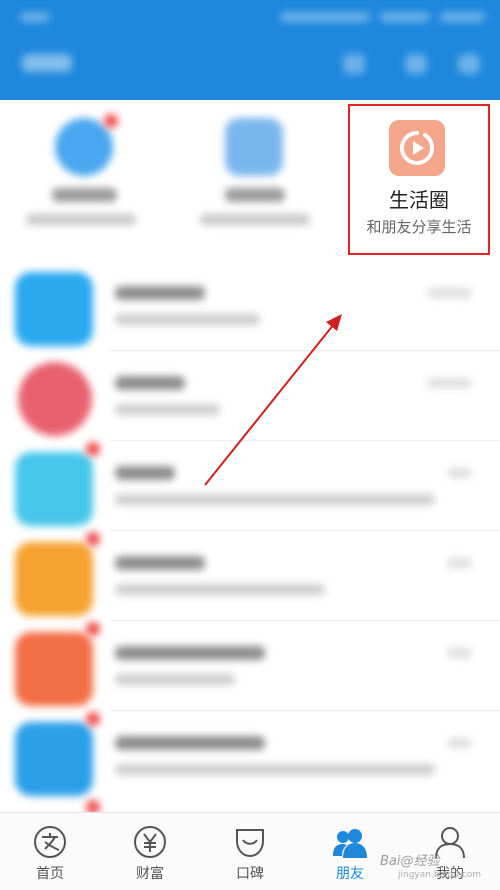  What do you see at coordinates (250, 843) in the screenshot?
I see `koubei-icon` at bounding box center [250, 843].